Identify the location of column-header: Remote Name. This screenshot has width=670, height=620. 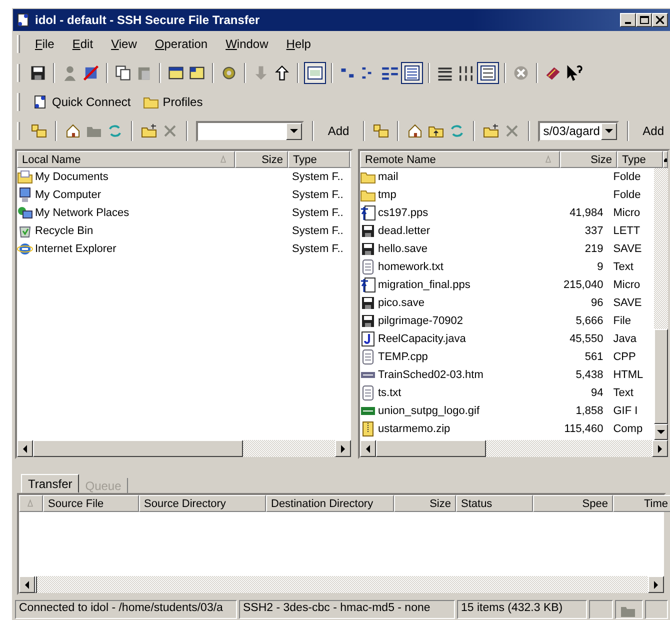
(460, 159).